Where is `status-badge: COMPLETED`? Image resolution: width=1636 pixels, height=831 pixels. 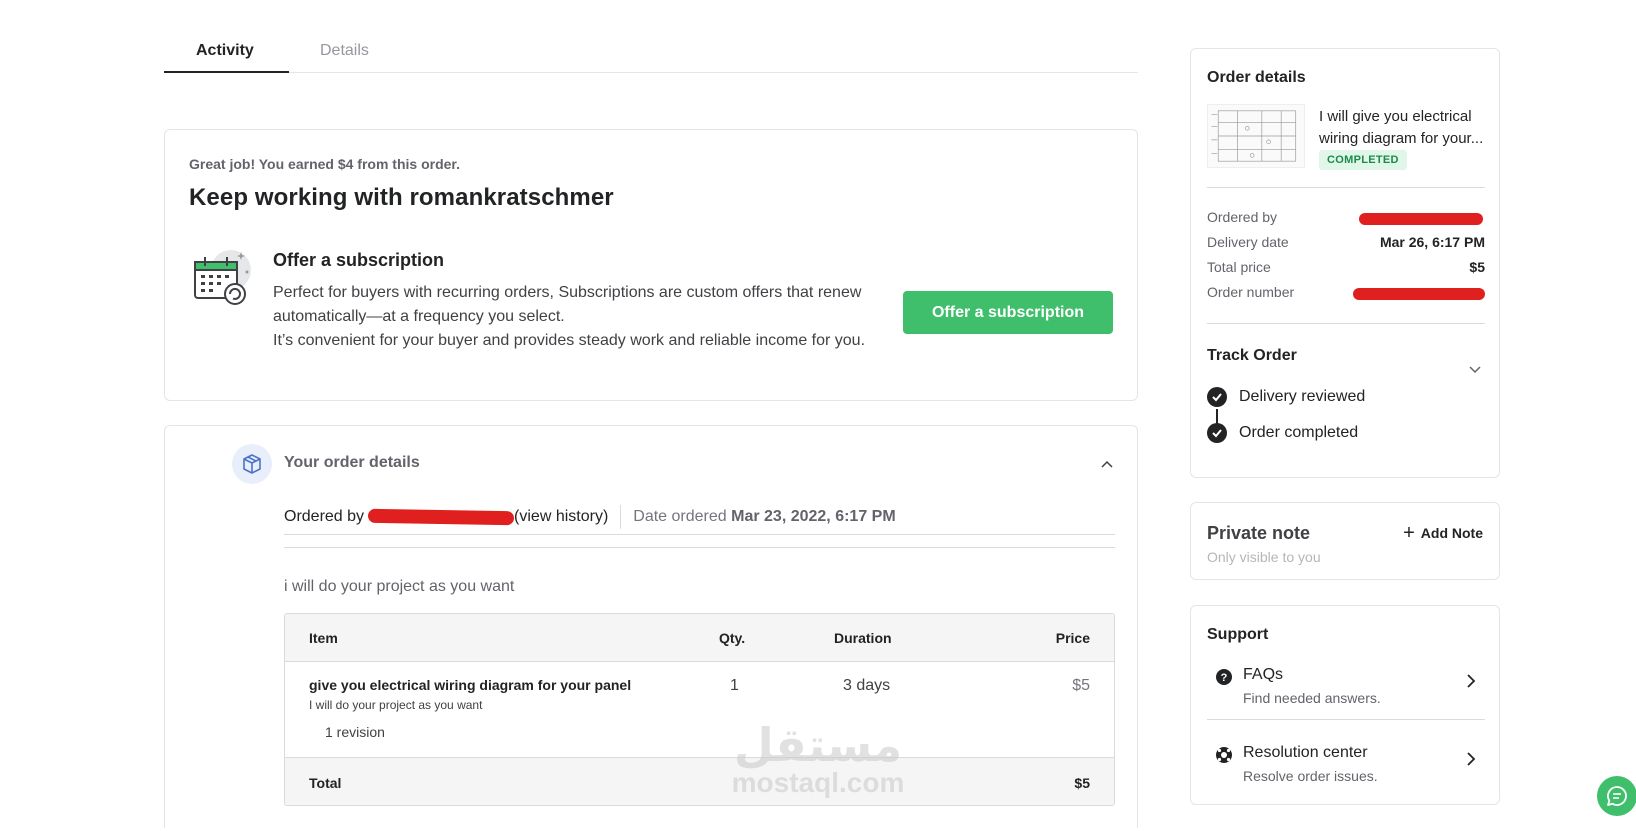
status-badge: COMPLETED is located at coordinates (1363, 160).